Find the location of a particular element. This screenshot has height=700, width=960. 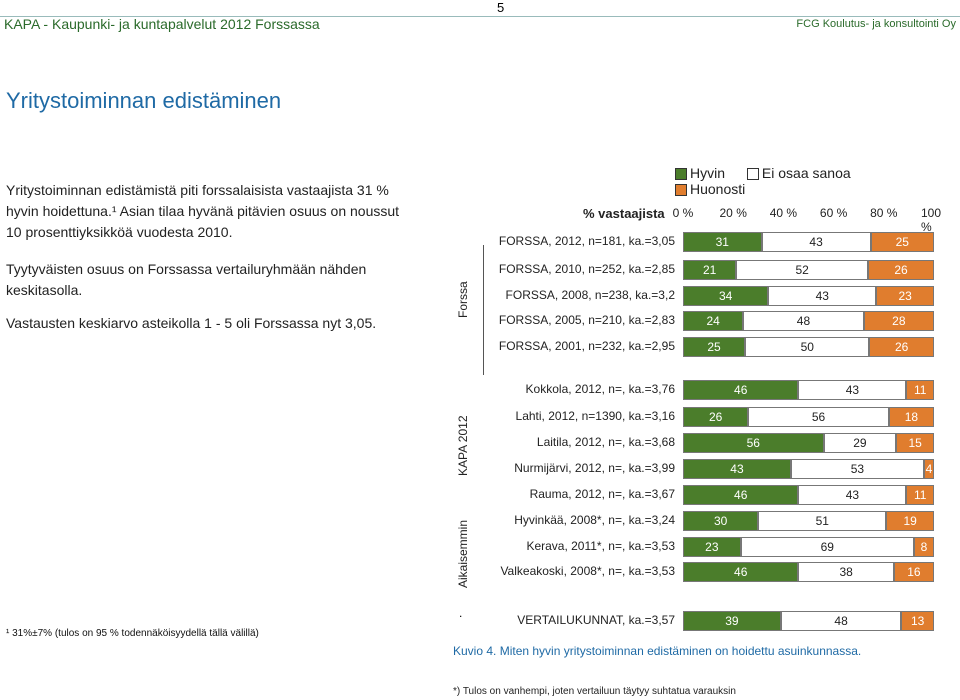

bar-segment-neutral: 50 is located at coordinates (807, 347).